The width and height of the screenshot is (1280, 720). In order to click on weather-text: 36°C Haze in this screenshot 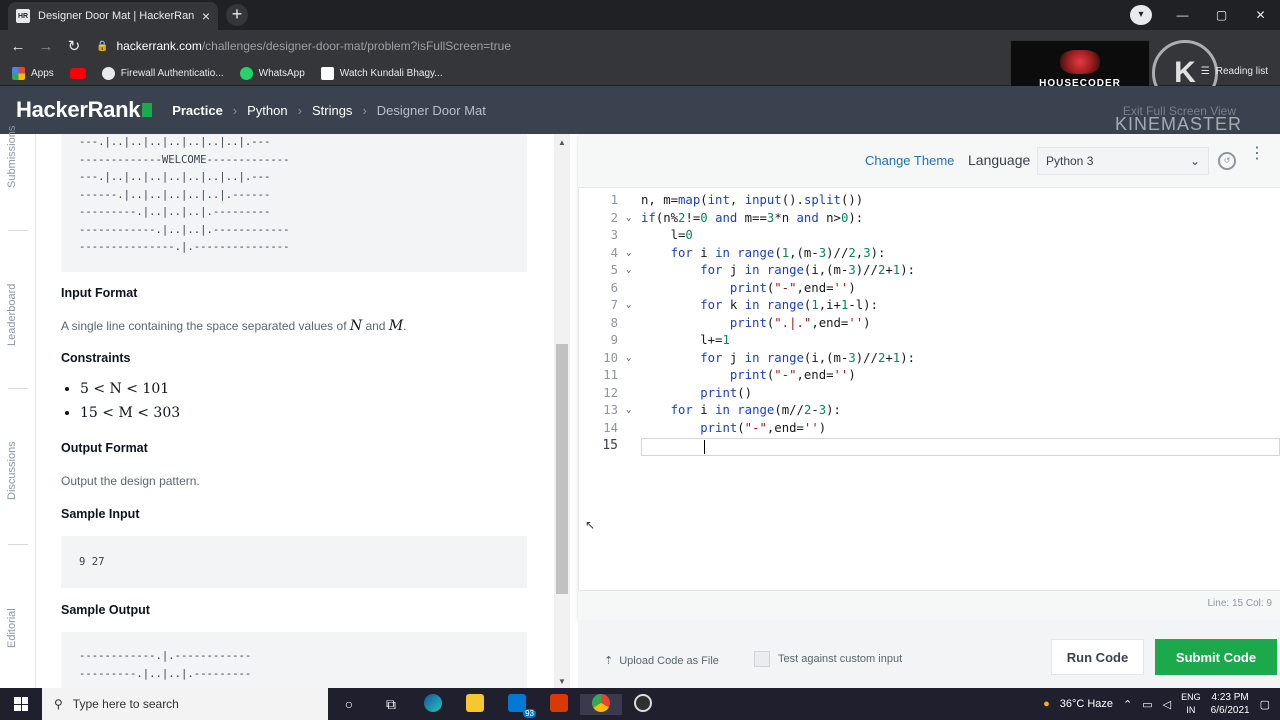, I will do `click(1086, 704)`.